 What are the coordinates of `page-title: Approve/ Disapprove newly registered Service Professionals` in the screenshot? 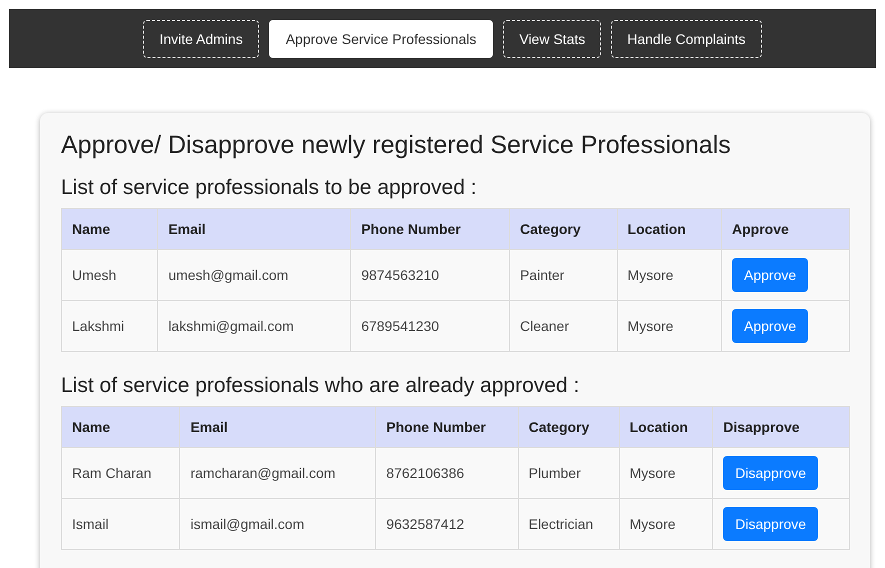 It's located at (396, 145).